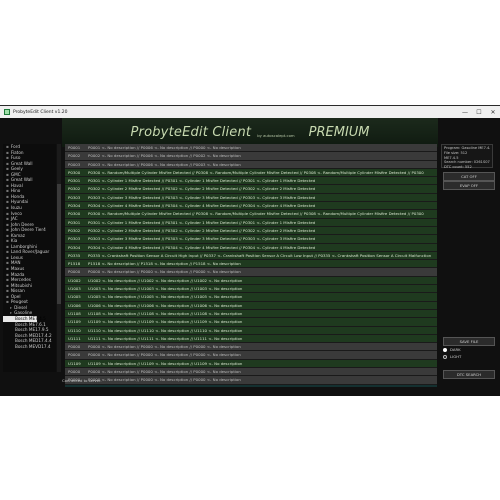 This screenshot has width=500, height=500. Describe the element at coordinates (74, 289) in the screenshot. I see `dtc-code: U1003` at that location.